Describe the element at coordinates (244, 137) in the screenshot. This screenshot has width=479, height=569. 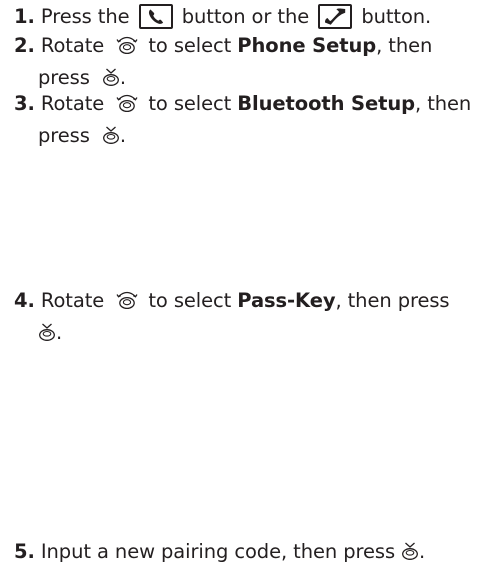
I see `step-continuation: press .` at that location.